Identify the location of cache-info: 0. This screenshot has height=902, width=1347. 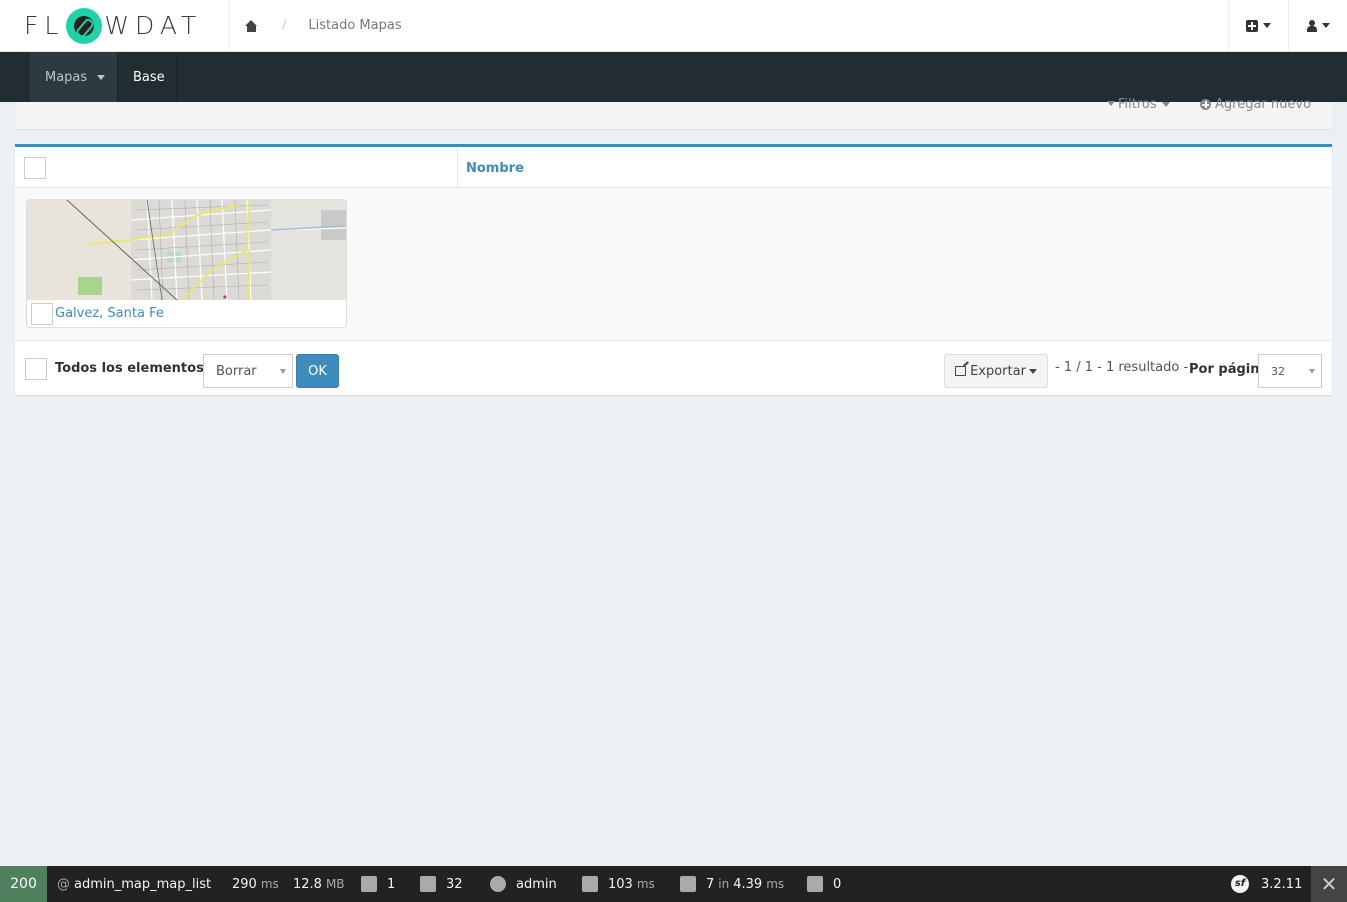
(824, 884).